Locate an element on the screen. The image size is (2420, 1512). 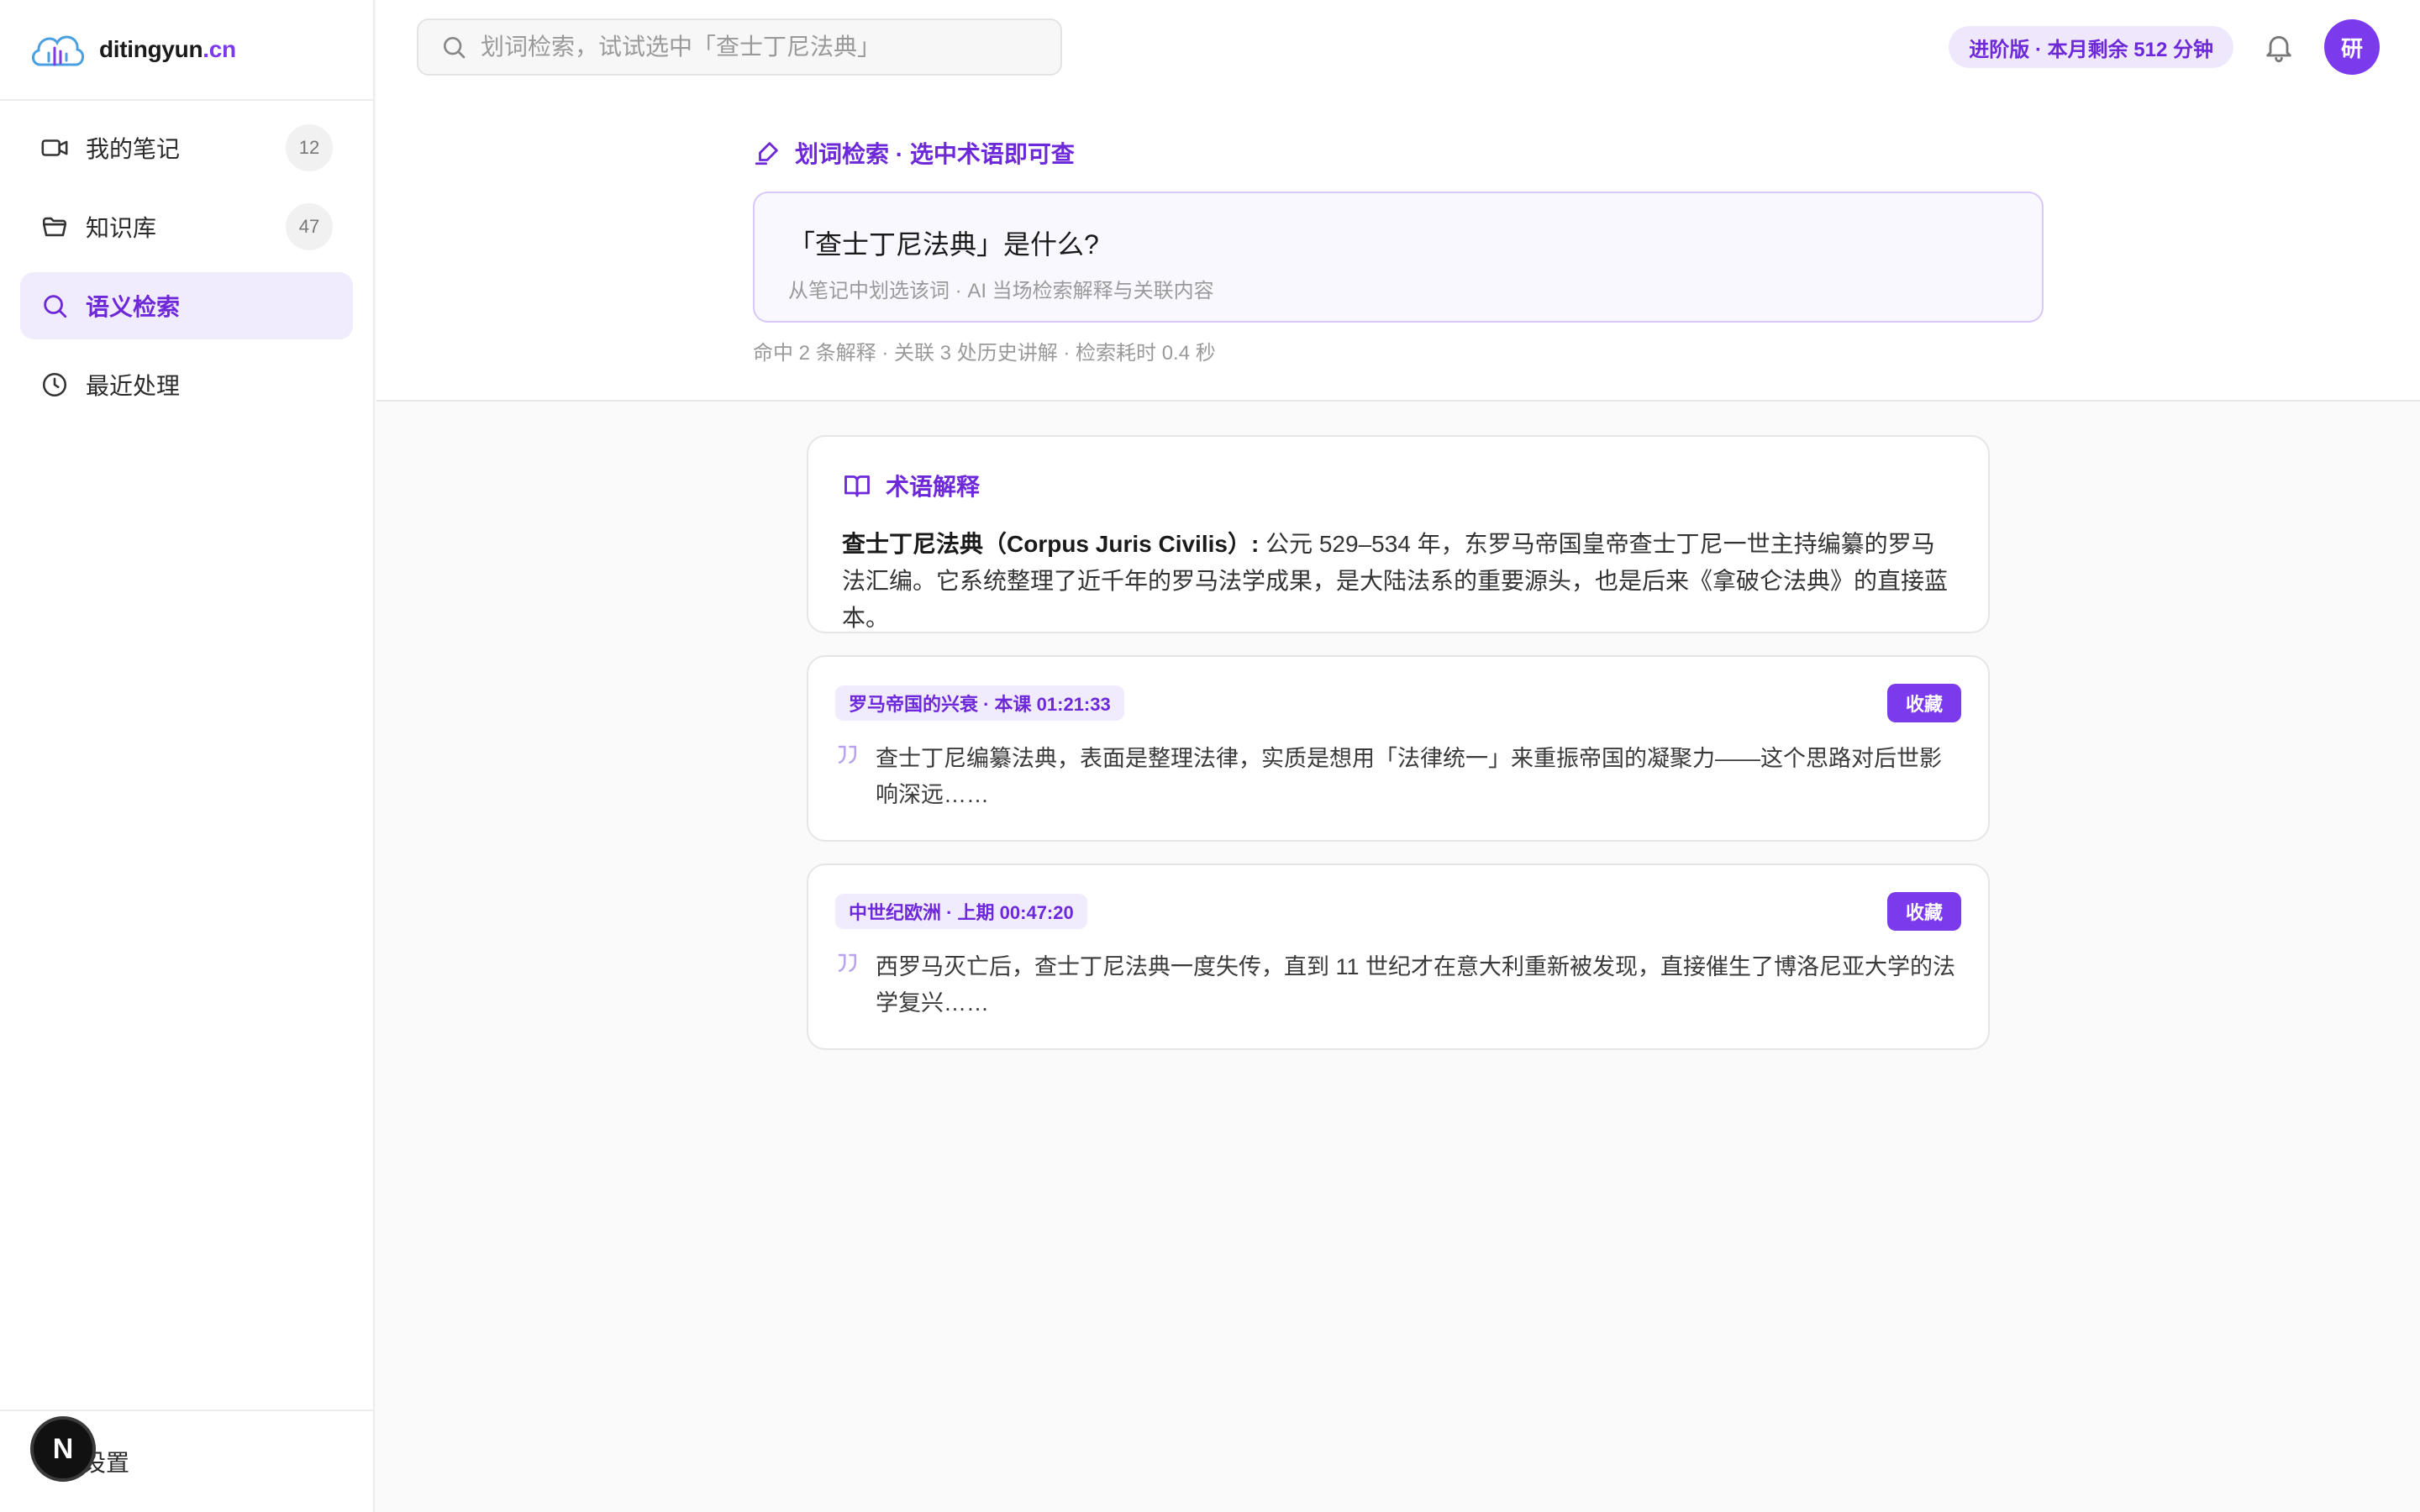
brand-name: ditingyun.cn is located at coordinates (167, 49).